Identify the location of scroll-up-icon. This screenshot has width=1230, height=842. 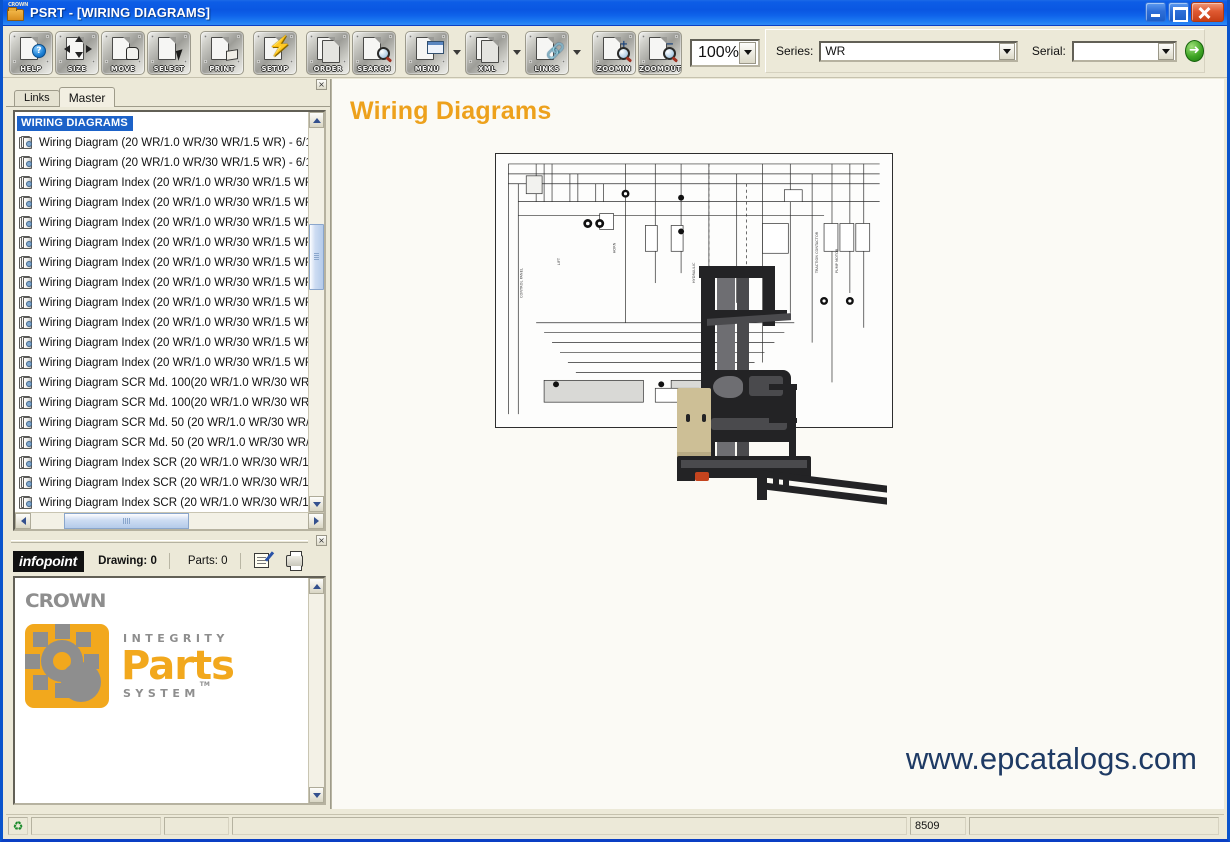
(316, 120).